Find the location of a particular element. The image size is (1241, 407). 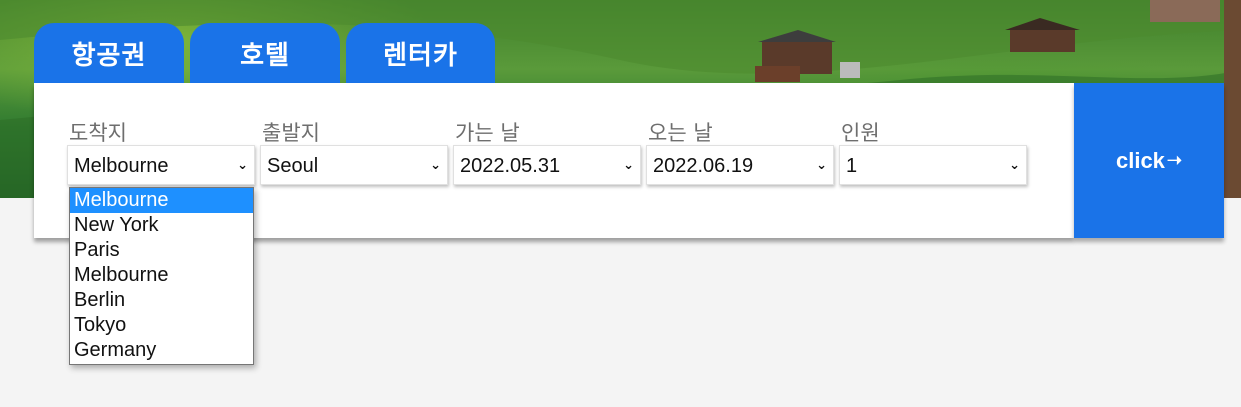

tab-rentacar: 렌터카 is located at coordinates (420, 53).